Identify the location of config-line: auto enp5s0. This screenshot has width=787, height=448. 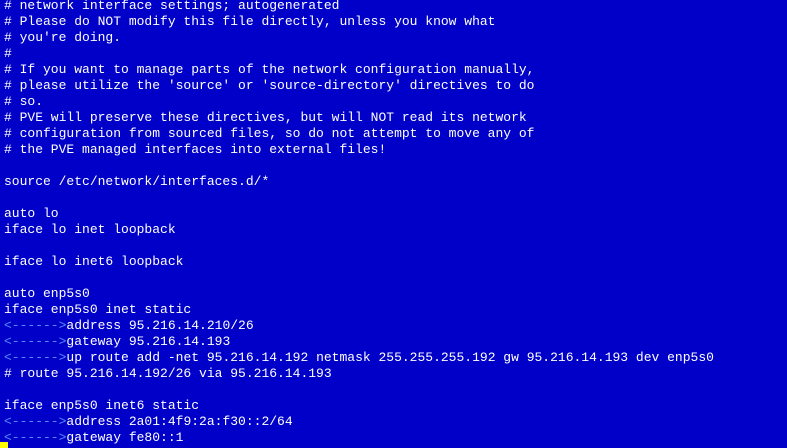
(393, 294).